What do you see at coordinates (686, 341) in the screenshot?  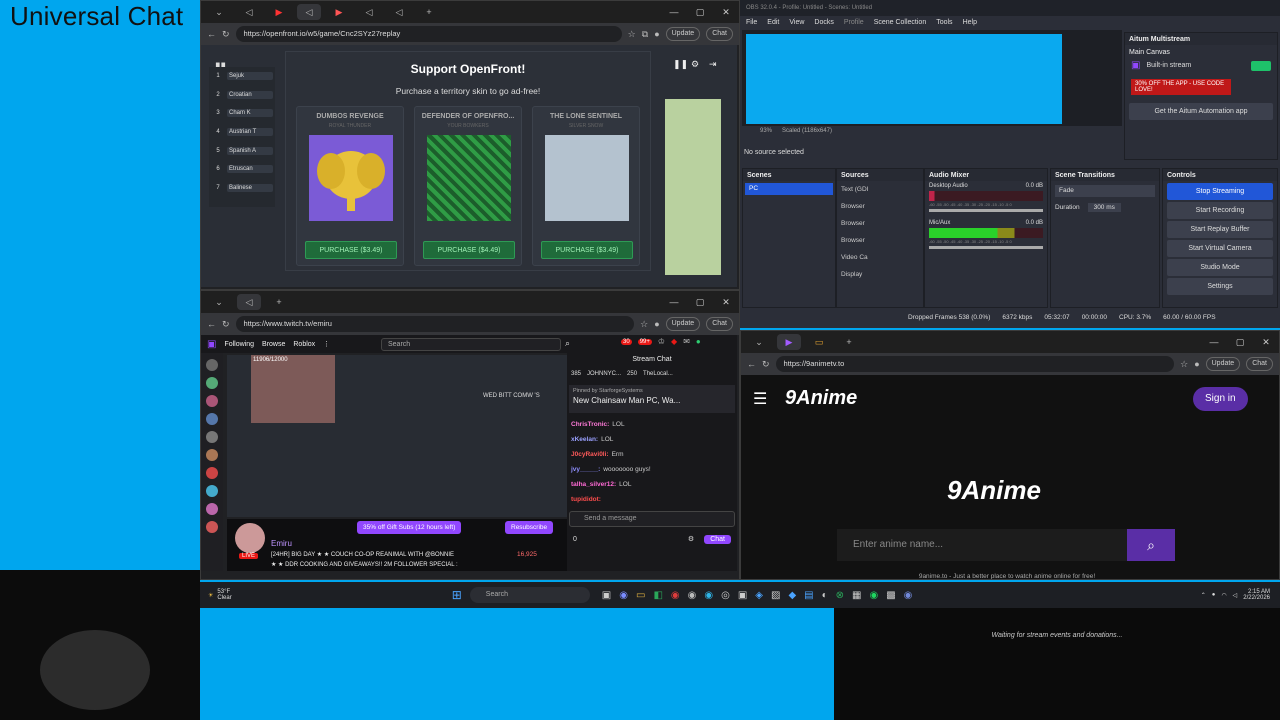 I see `gift-icon: ✉` at bounding box center [686, 341].